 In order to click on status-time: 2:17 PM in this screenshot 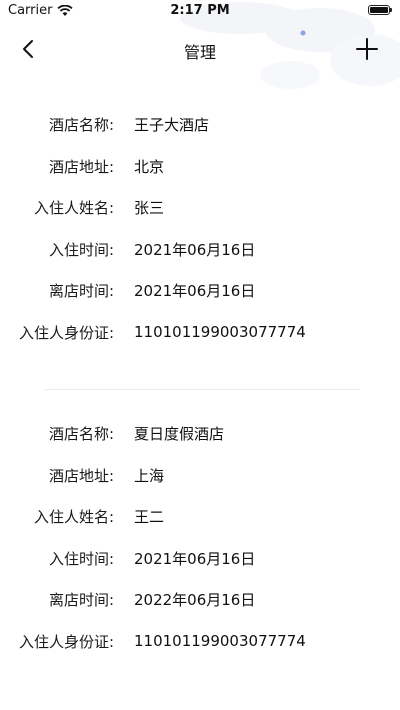, I will do `click(200, 10)`.